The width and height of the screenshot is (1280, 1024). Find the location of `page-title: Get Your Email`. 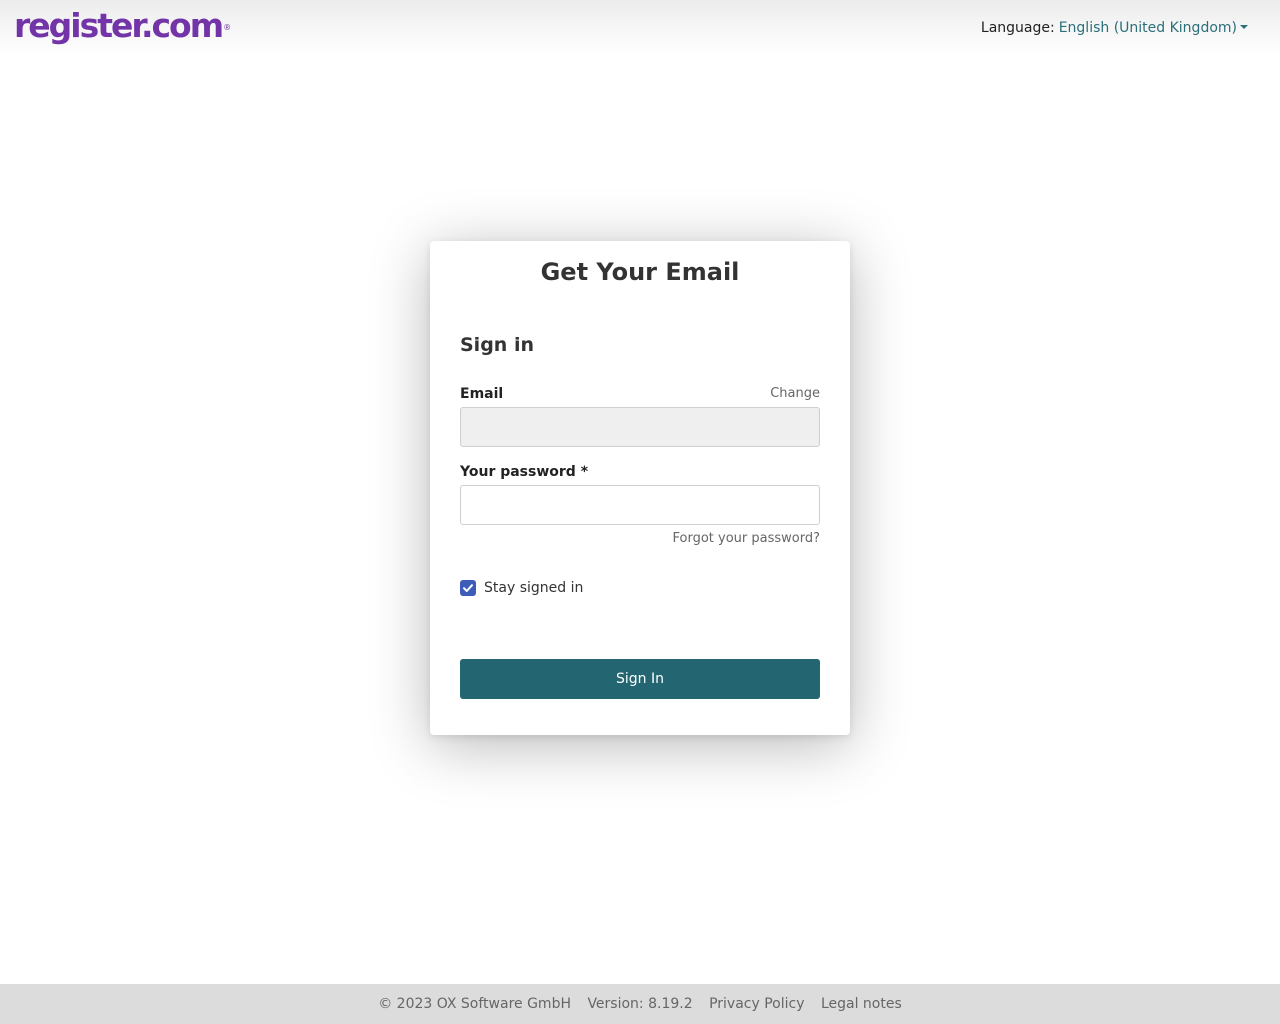

page-title: Get Your Email is located at coordinates (640, 272).